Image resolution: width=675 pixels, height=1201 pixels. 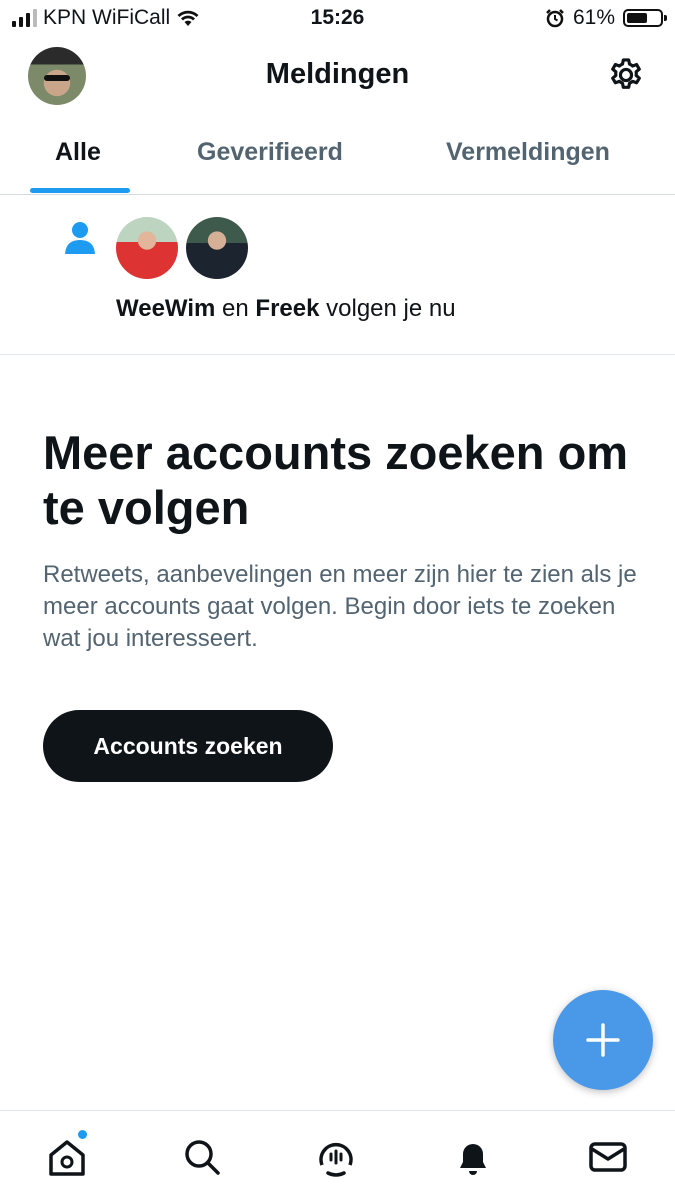 I want to click on nav-home, so click(x=67, y=1154).